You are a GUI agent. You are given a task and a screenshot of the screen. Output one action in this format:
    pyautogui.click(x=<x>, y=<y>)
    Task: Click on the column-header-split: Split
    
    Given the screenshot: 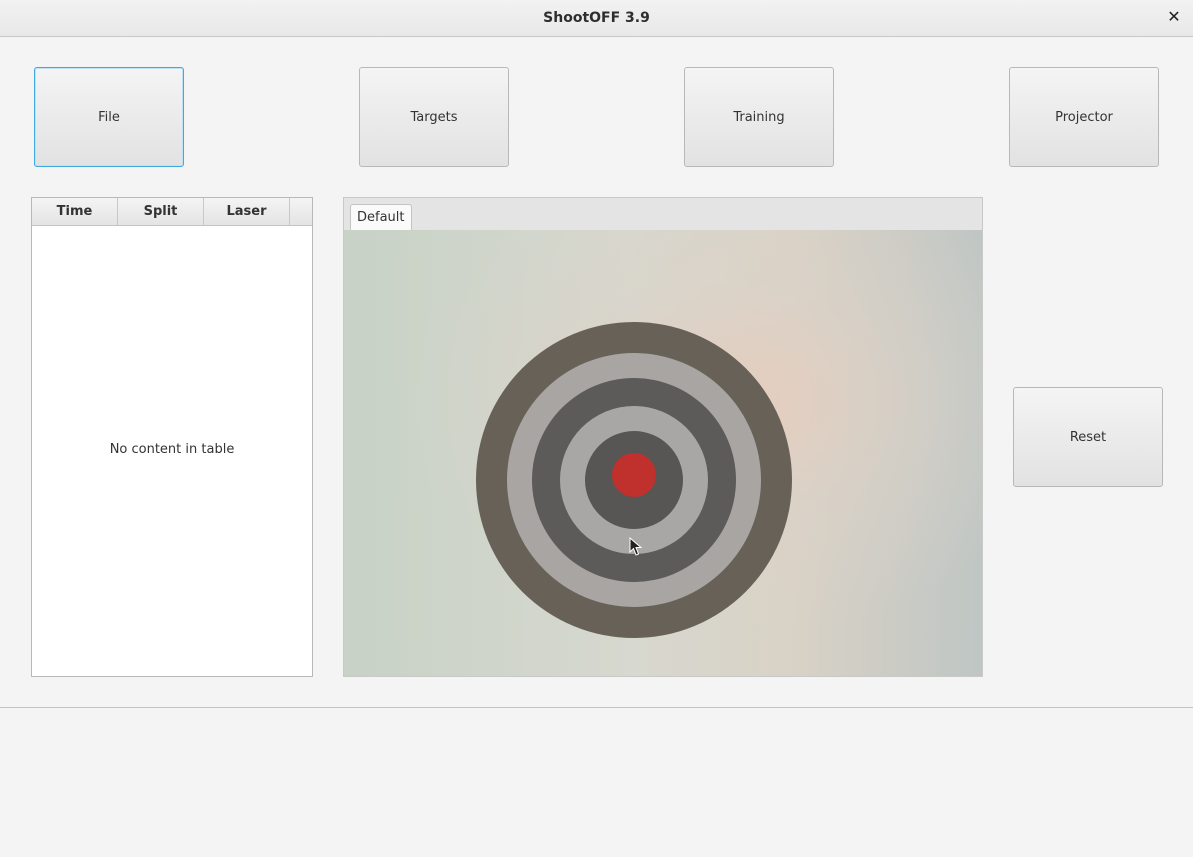 What is the action you would take?
    pyautogui.click(x=161, y=211)
    